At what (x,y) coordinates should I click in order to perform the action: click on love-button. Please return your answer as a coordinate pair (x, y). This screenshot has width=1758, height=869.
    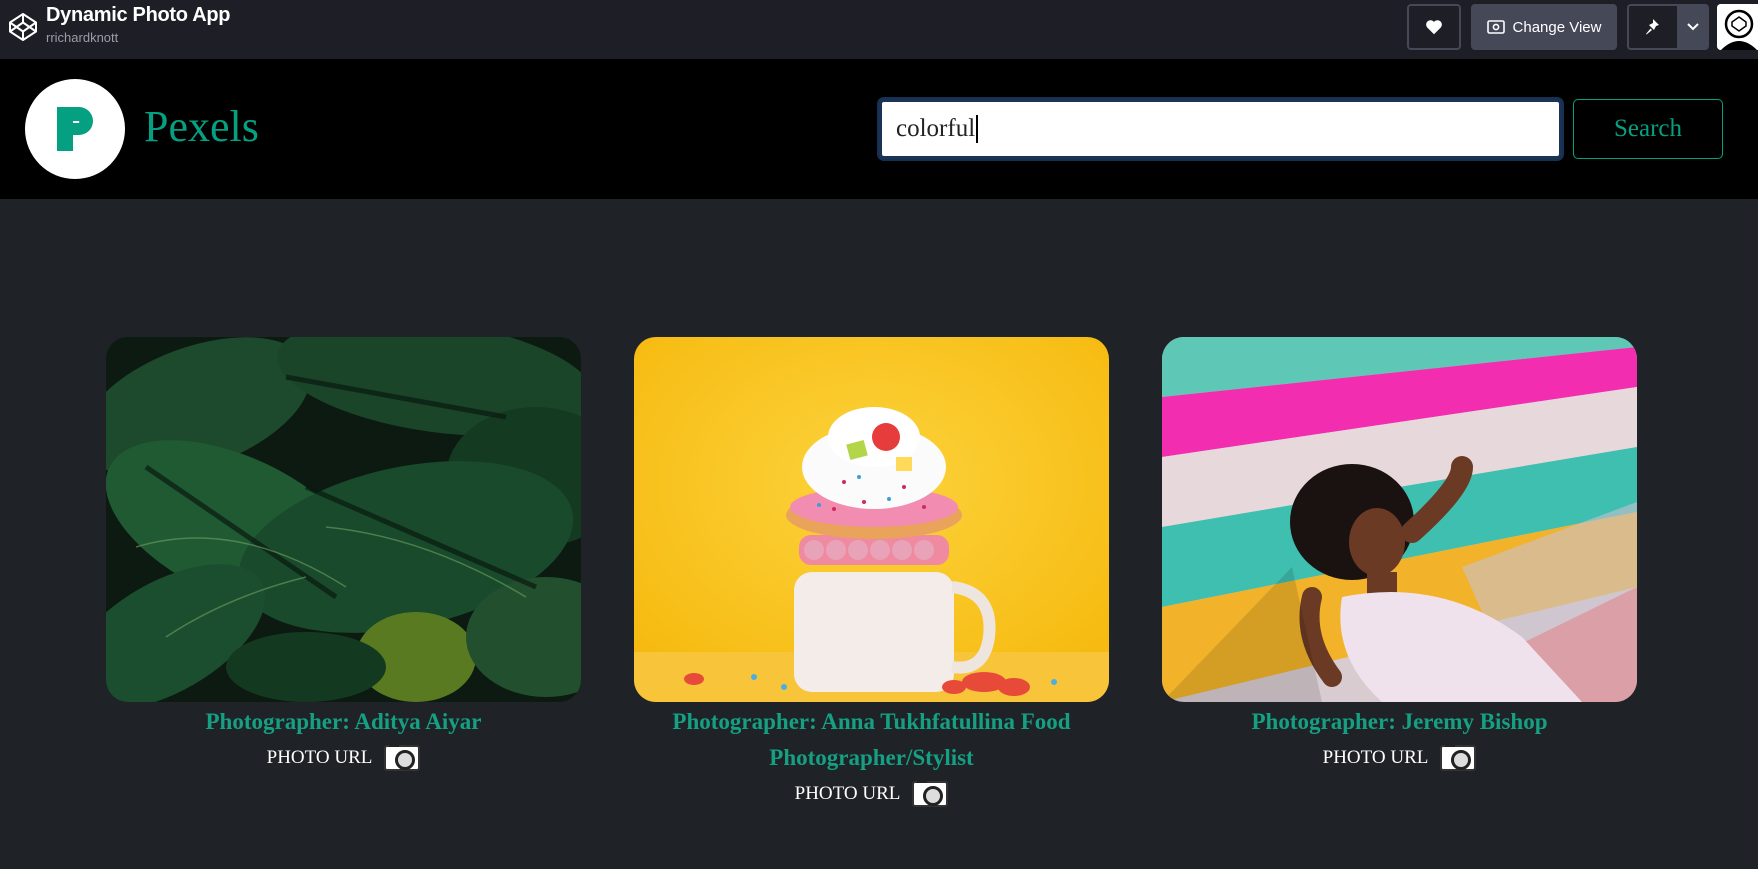
    Looking at the image, I should click on (1434, 27).